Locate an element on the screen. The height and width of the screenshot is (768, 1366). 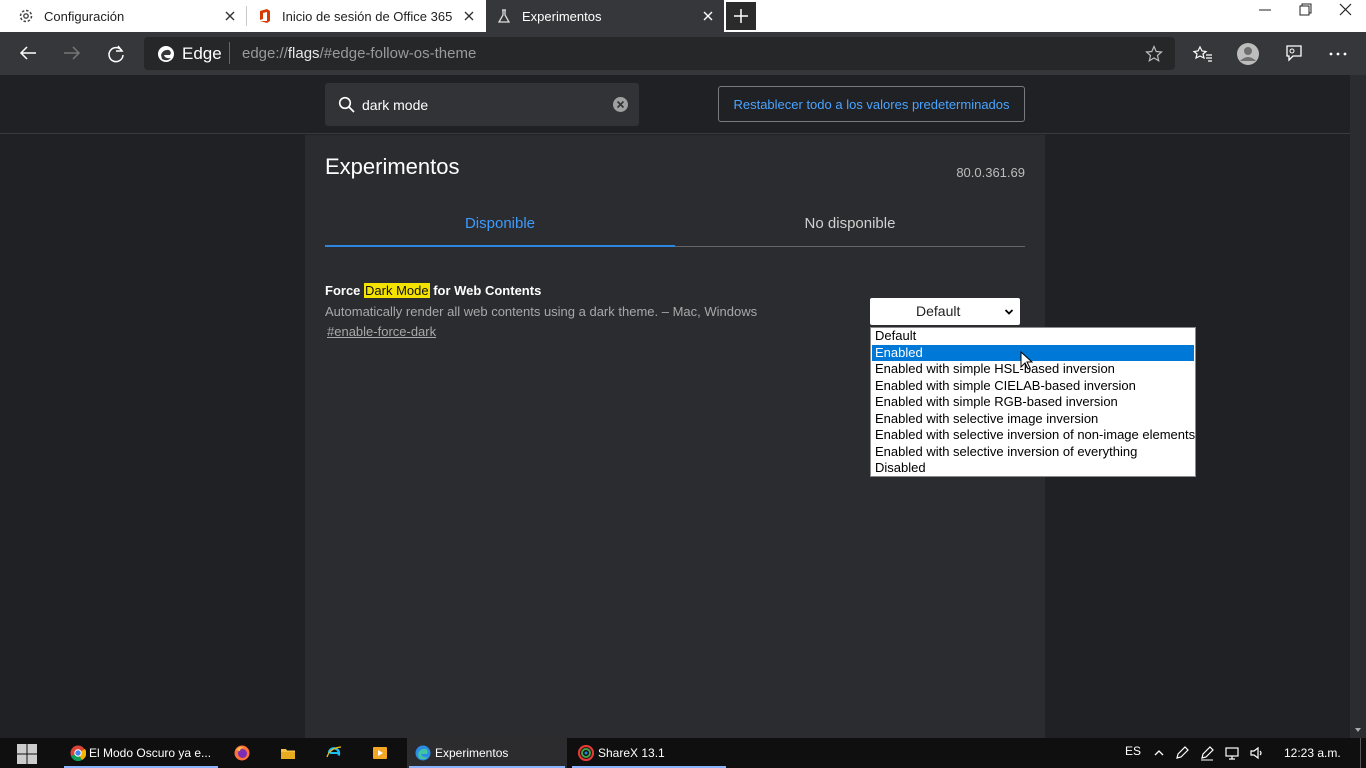
tab-configuracion: Configuración is located at coordinates (123, 16).